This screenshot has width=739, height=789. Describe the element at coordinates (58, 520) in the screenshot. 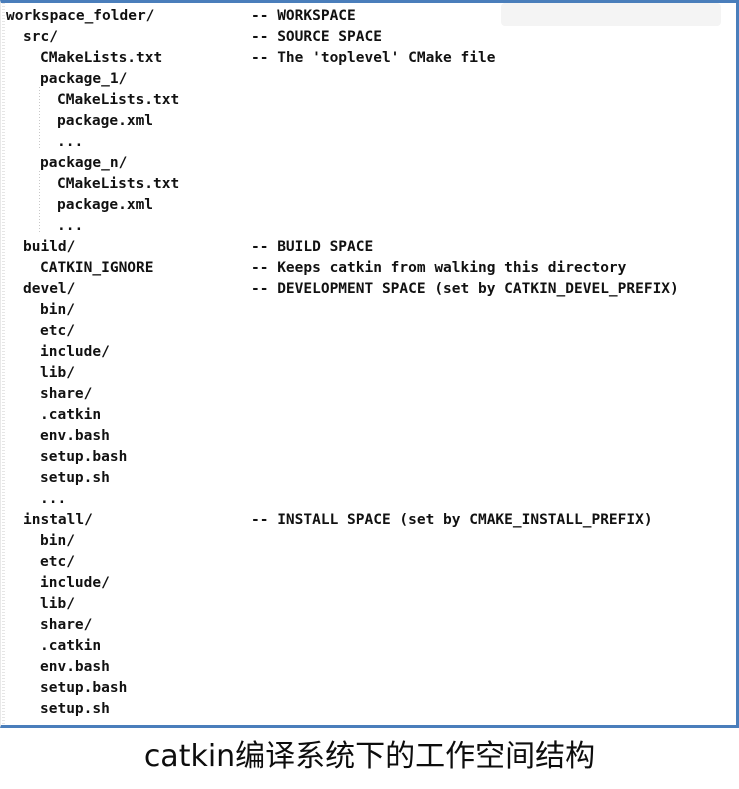

I see `tree-path-entry: install/` at that location.